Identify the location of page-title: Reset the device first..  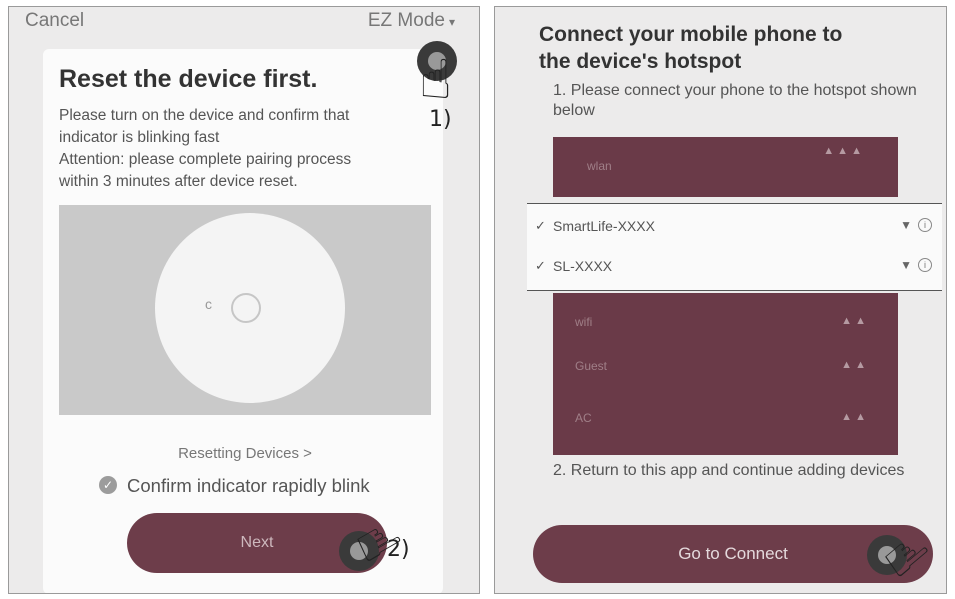
(188, 79).